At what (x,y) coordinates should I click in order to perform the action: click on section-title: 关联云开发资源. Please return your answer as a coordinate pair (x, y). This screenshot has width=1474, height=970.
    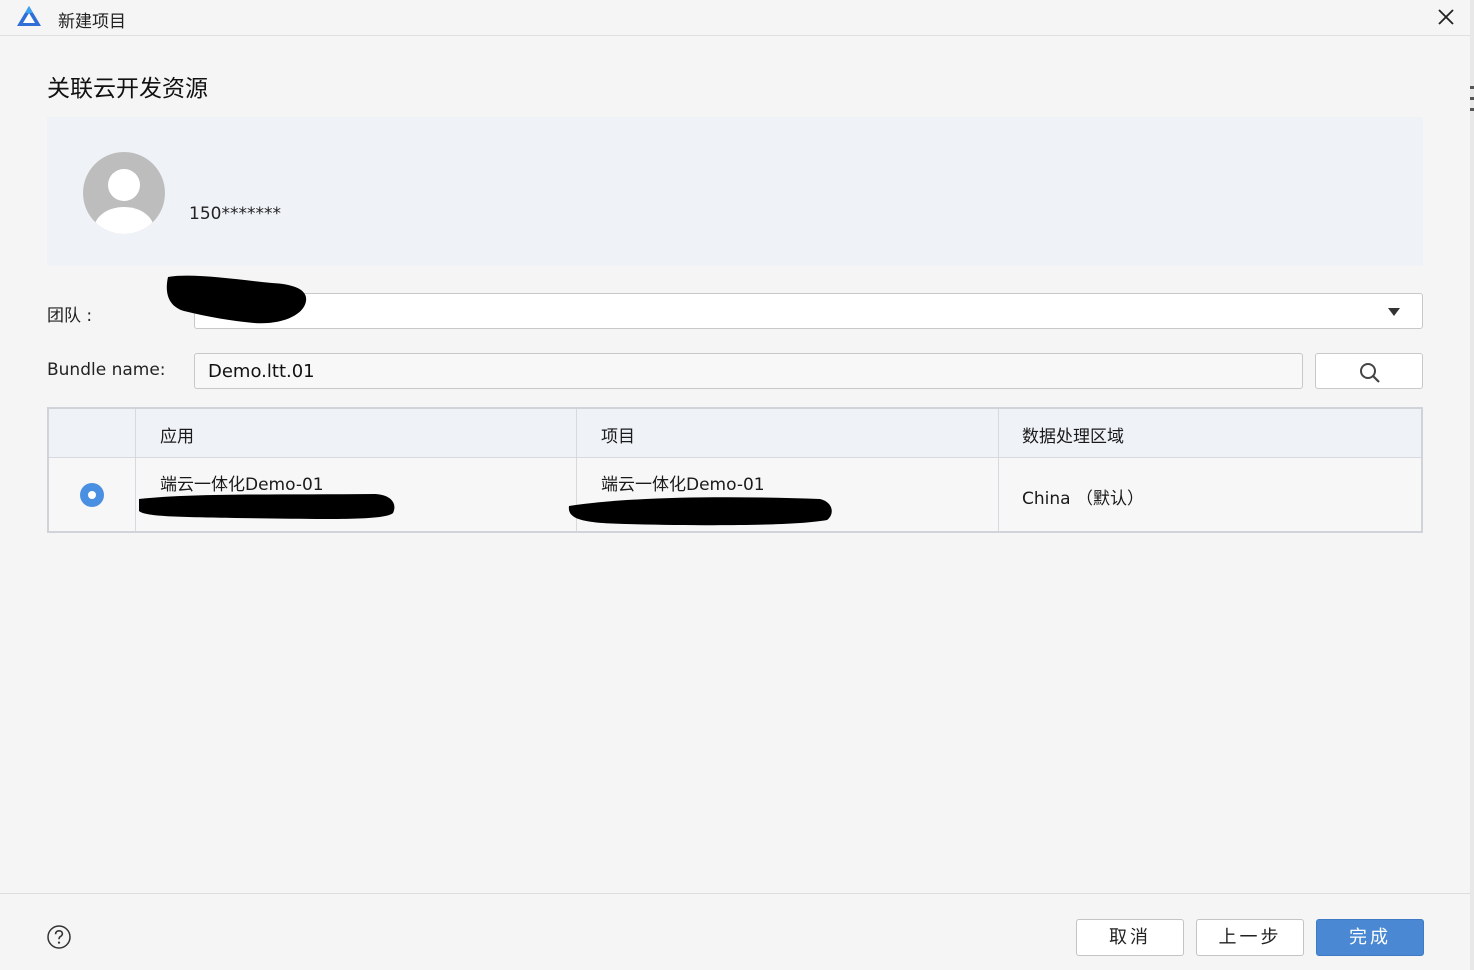
    Looking at the image, I should click on (127, 89).